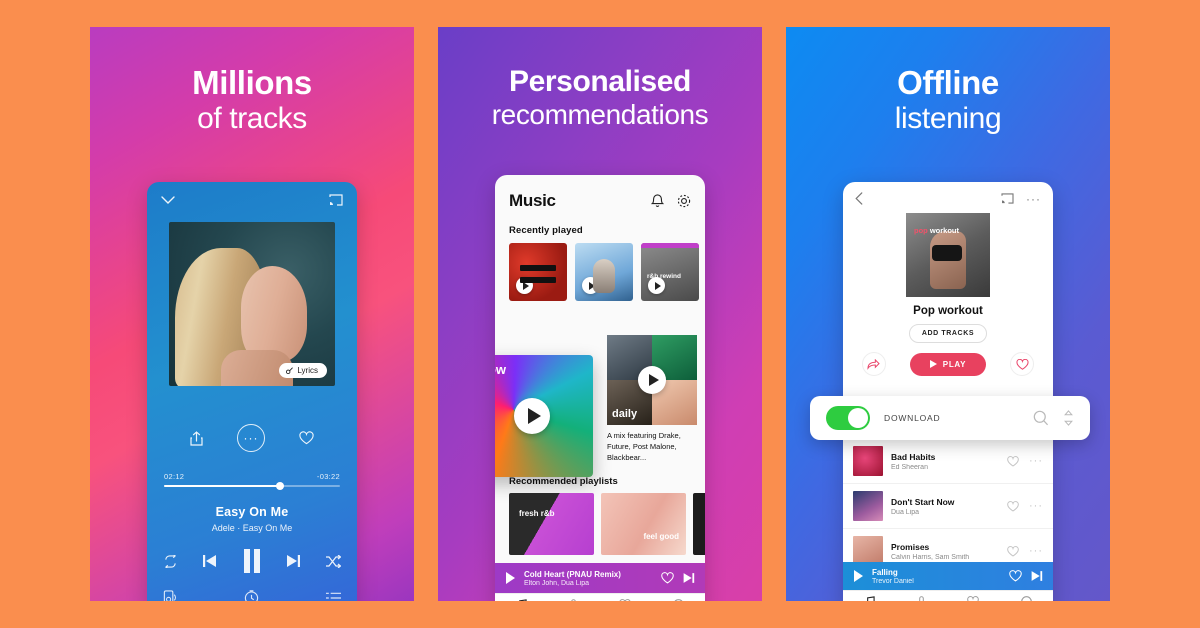  I want to click on recently-played-tile-3: r&b rewind, so click(670, 272).